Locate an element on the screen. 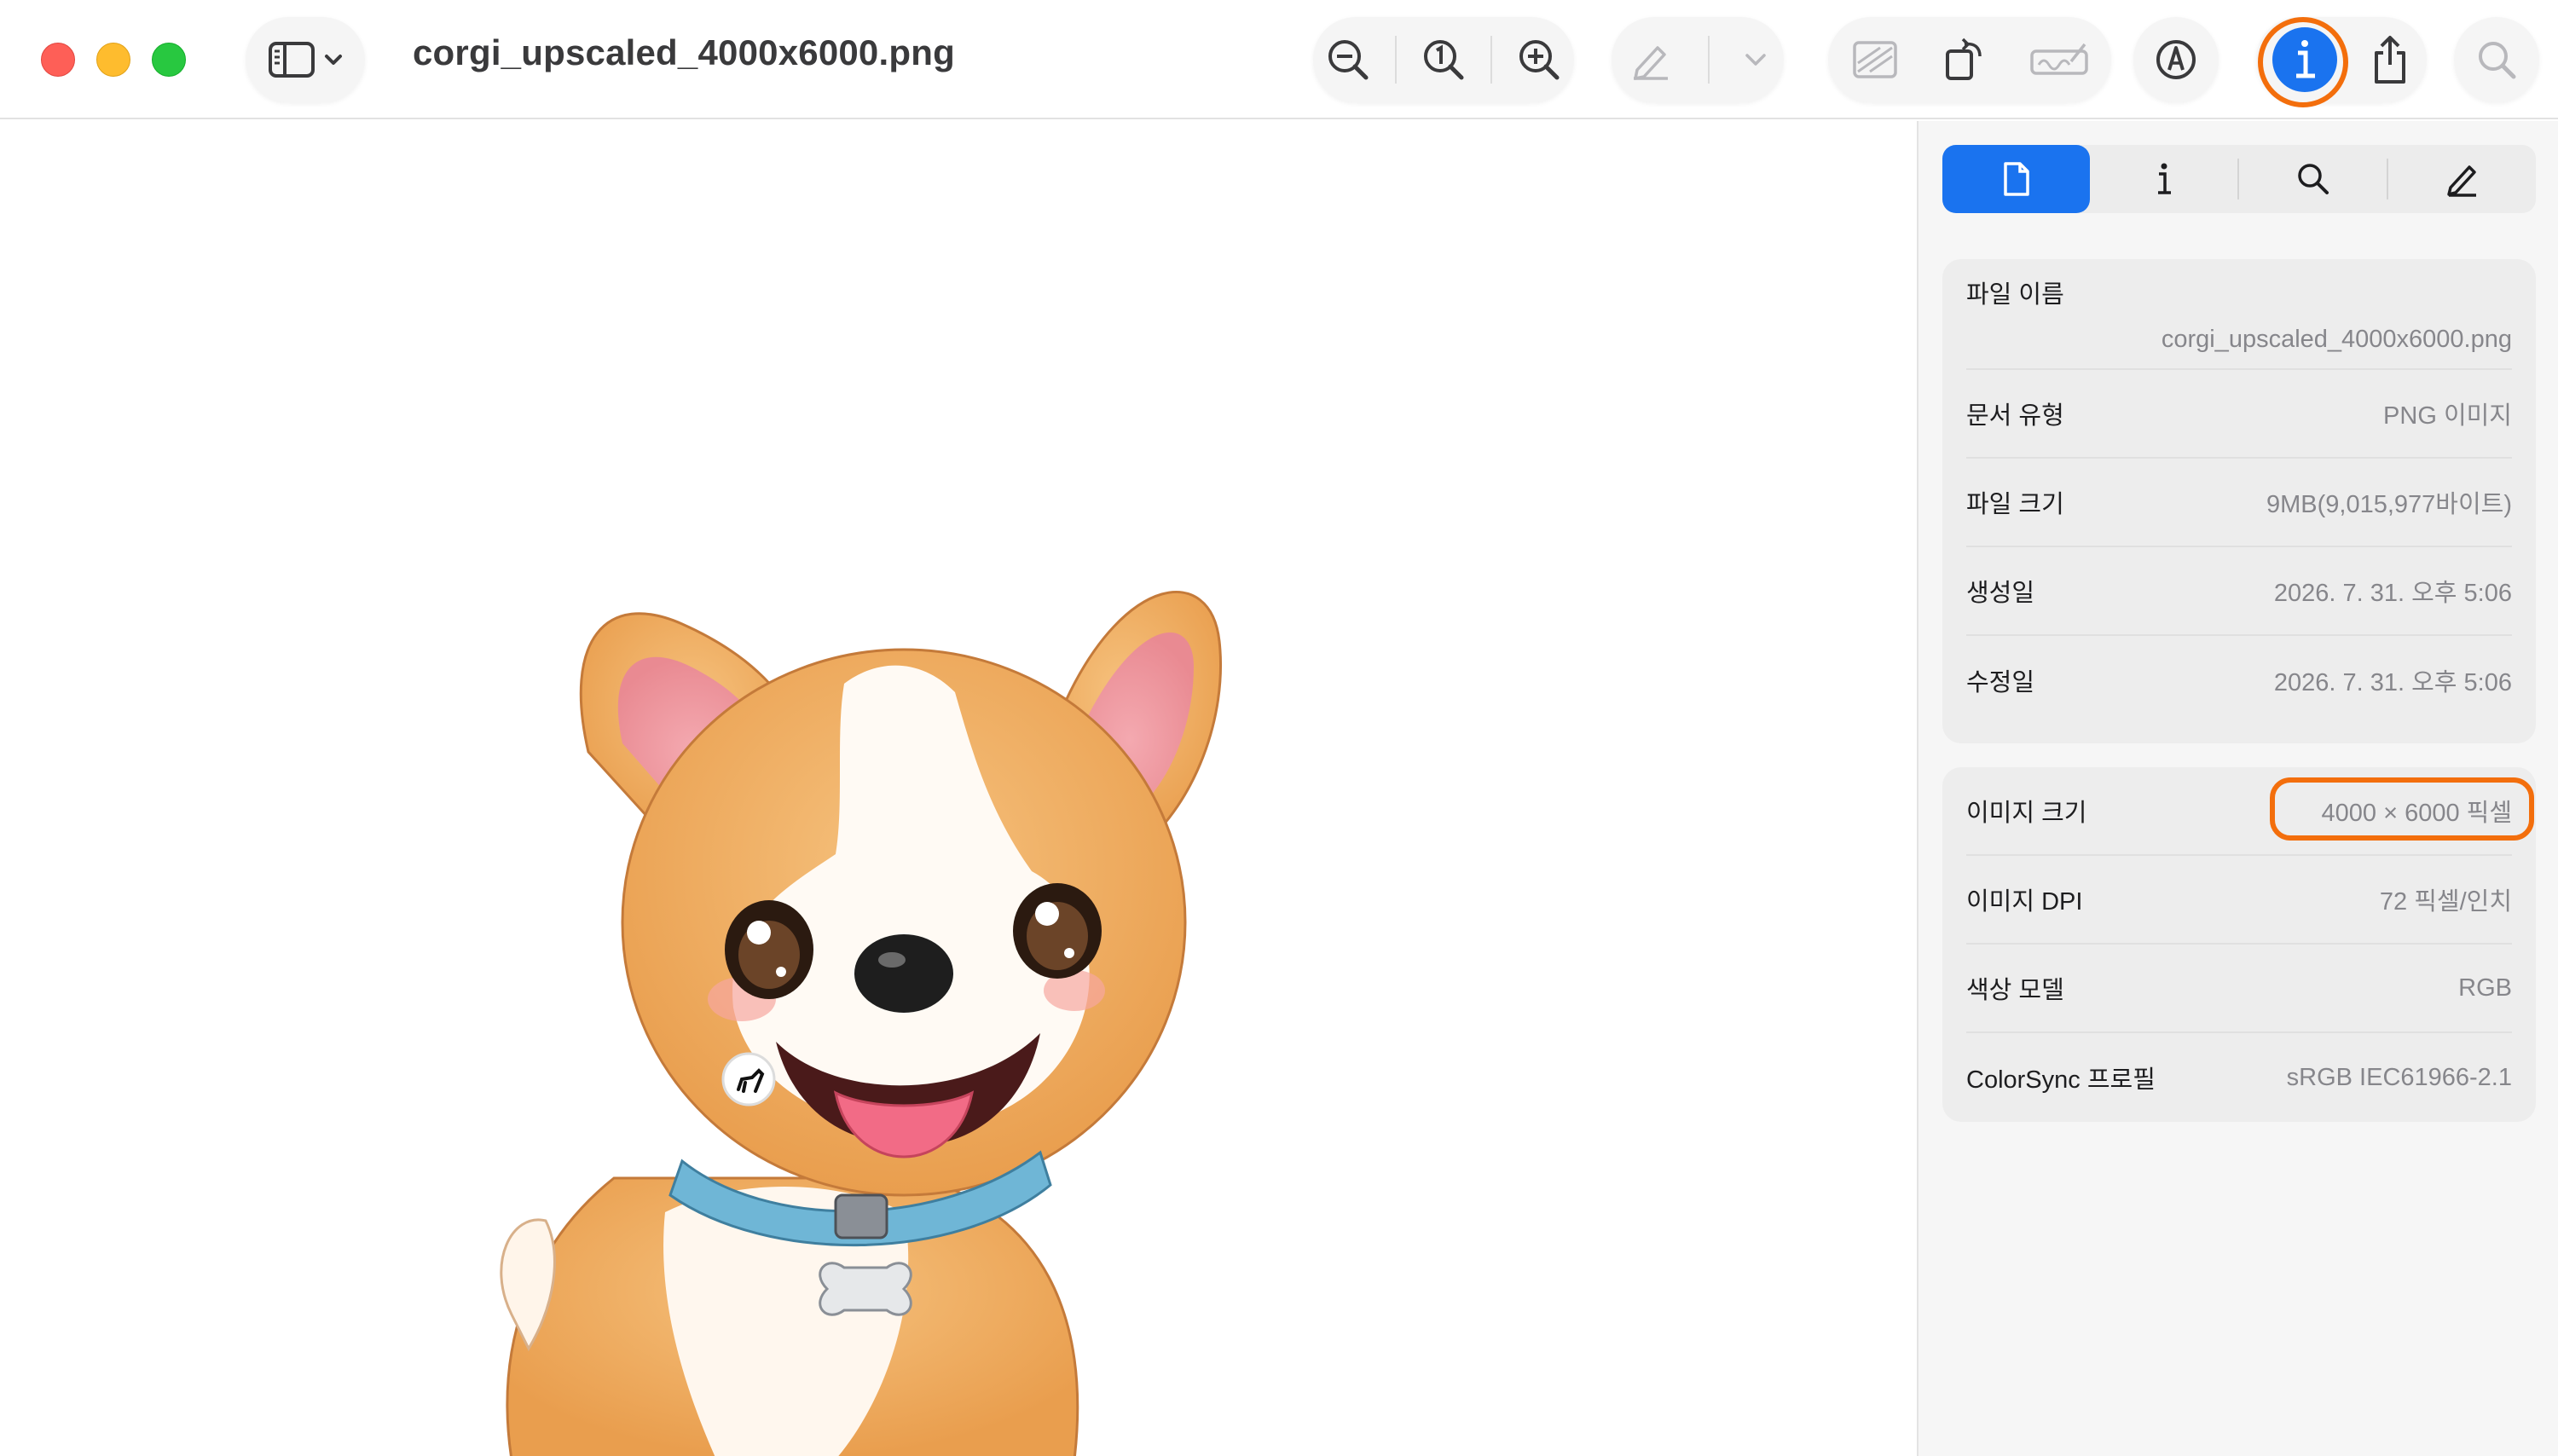  highlight-controls is located at coordinates (1698, 59).